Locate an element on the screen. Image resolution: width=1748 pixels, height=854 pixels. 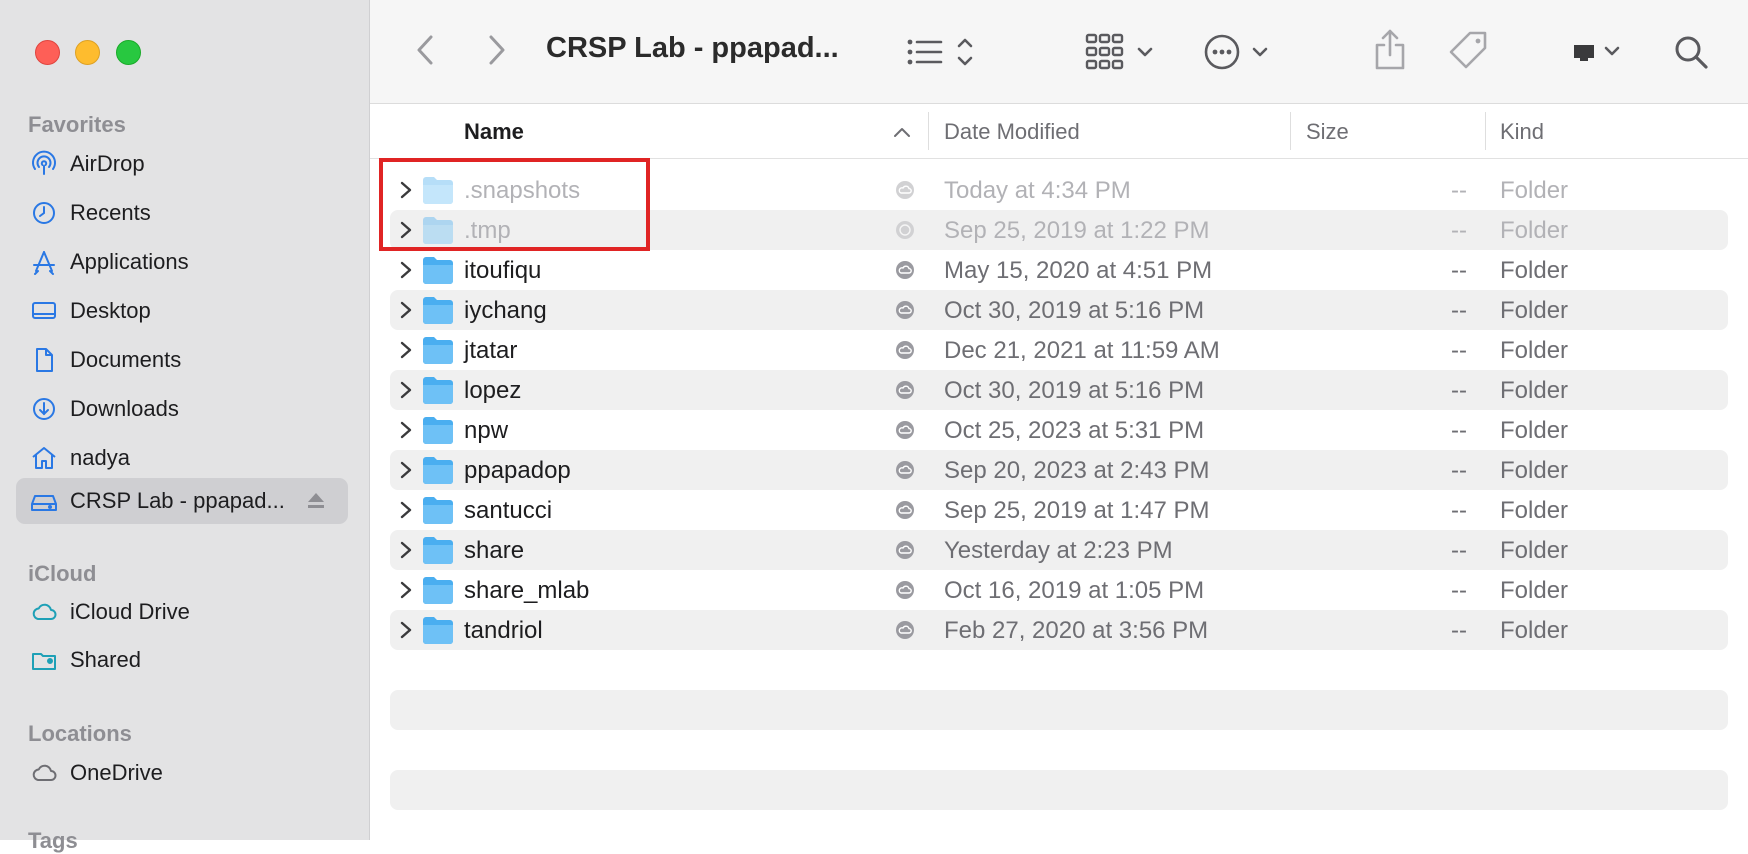
file-row: npw Oct 25, 2023 at 5:31 PM -- Folder is located at coordinates (1059, 430).